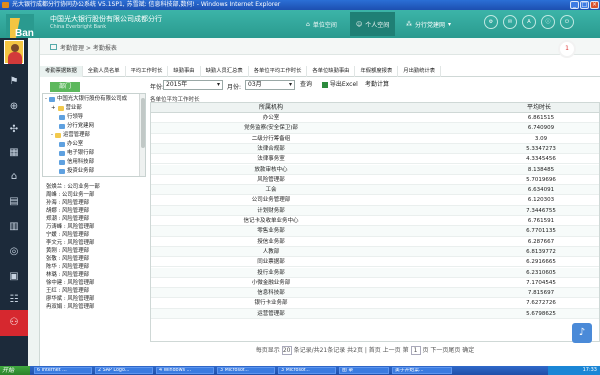  What do you see at coordinates (67, 251) in the screenshot?
I see `list-item: 黄刚 : 风险管理部` at bounding box center [67, 251].